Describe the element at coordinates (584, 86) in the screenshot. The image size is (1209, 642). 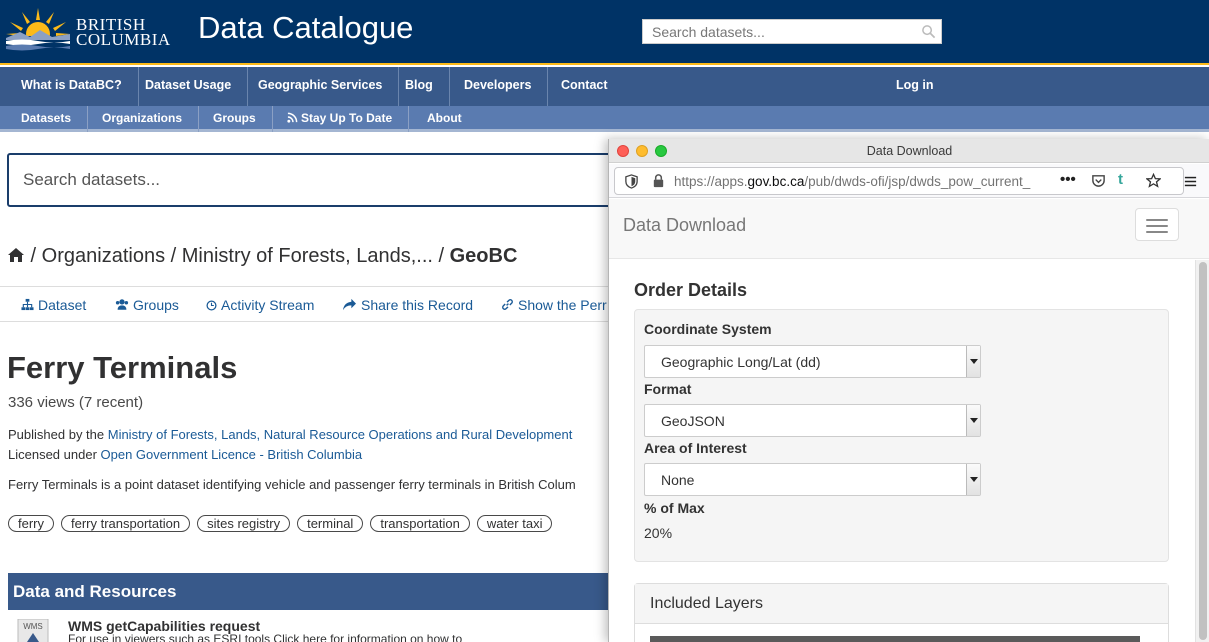
I see `nav-contact: Contact` at that location.